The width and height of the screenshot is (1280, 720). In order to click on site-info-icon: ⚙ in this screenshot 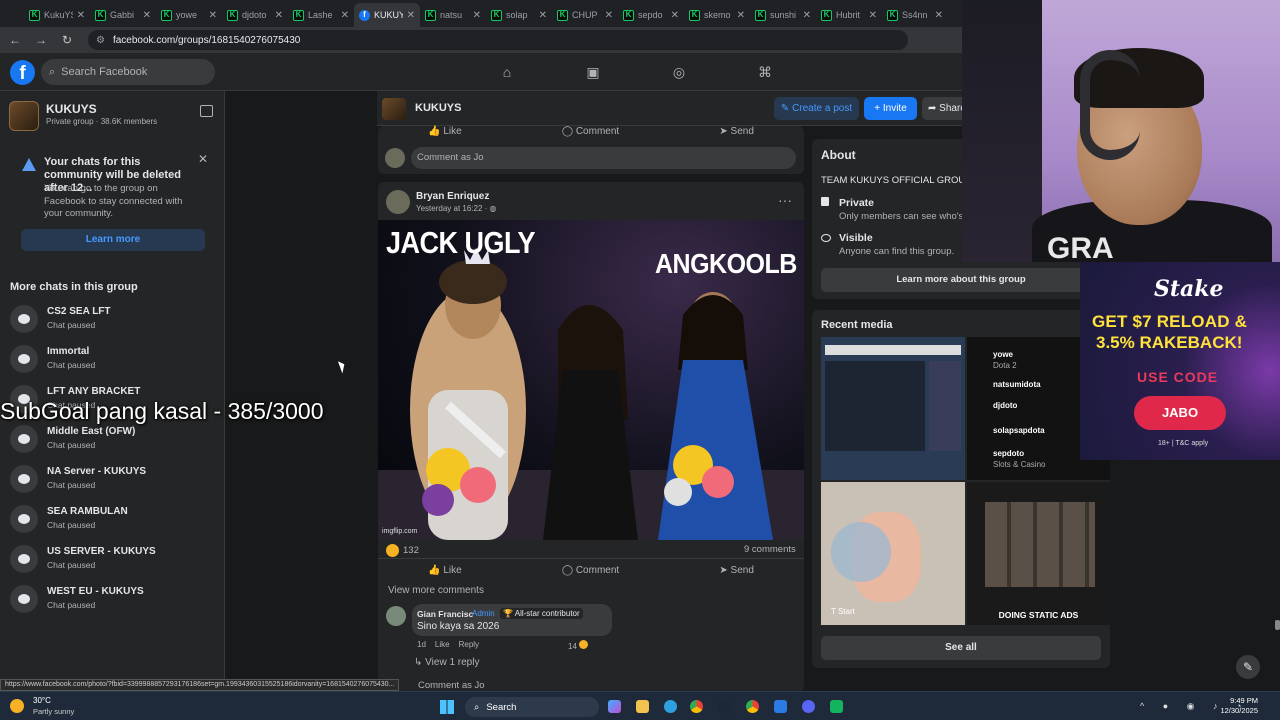, I will do `click(100, 40)`.